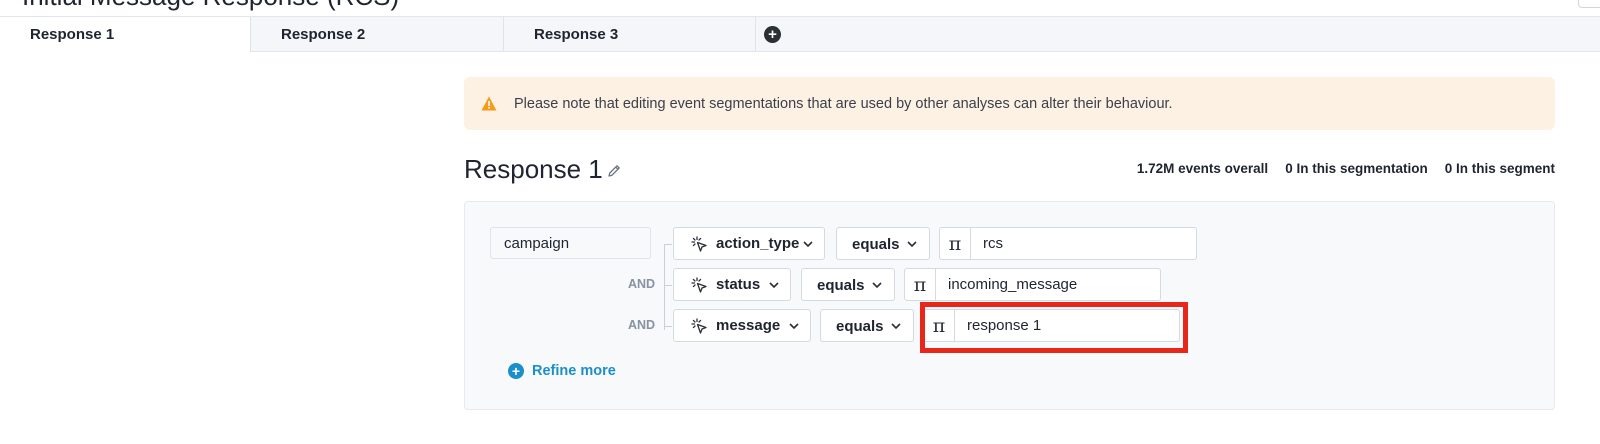 This screenshot has width=1600, height=444. I want to click on operator-dropdown-1: equals, so click(883, 243).